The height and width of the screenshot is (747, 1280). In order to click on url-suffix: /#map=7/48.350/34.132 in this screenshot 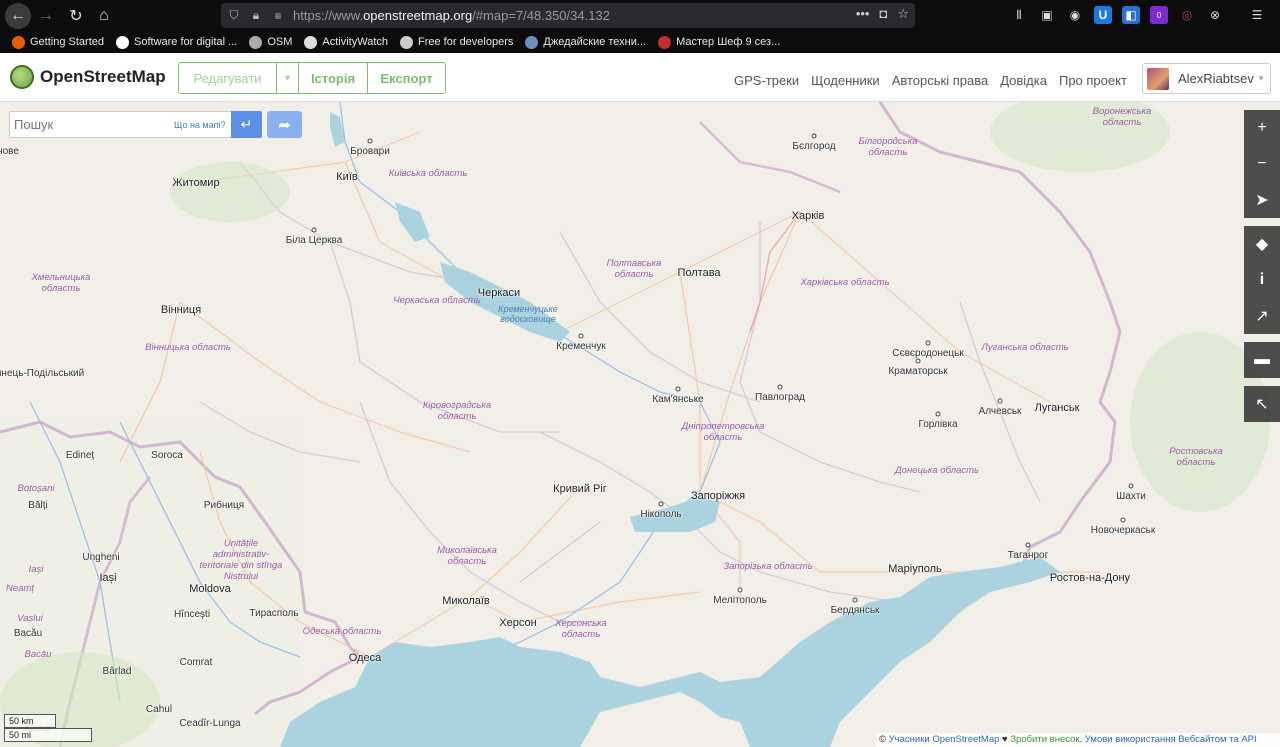, I will do `click(541, 15)`.